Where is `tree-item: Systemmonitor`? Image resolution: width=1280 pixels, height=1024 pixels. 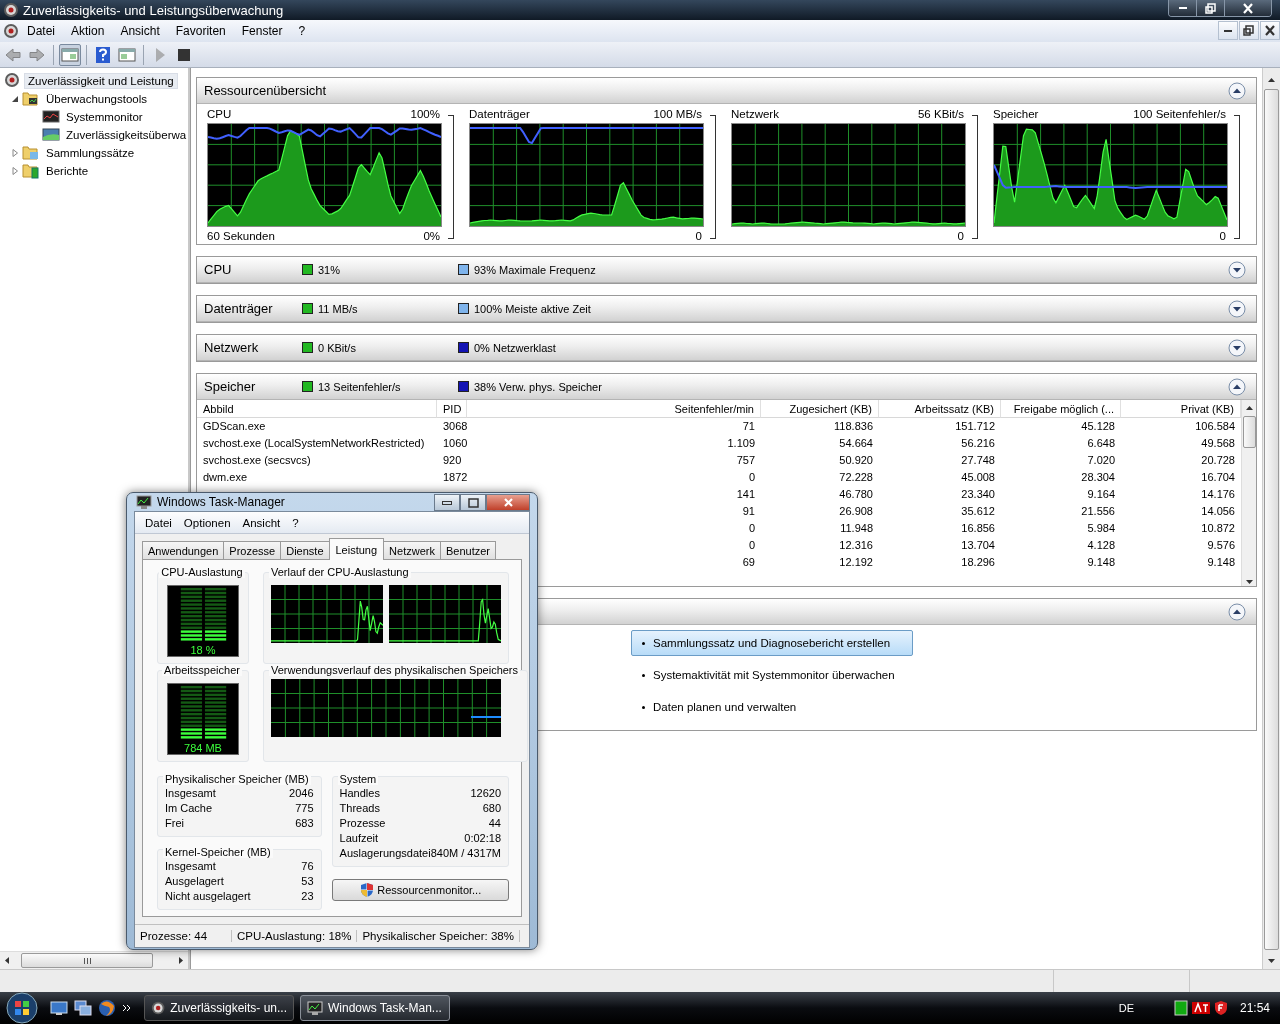 tree-item: Systemmonitor is located at coordinates (104, 117).